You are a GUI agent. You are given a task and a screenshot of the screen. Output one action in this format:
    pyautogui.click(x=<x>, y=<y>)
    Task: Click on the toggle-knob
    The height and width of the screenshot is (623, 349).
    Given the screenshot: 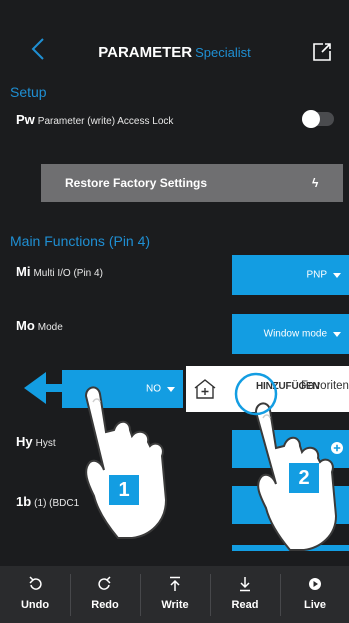 What is the action you would take?
    pyautogui.click(x=311, y=119)
    